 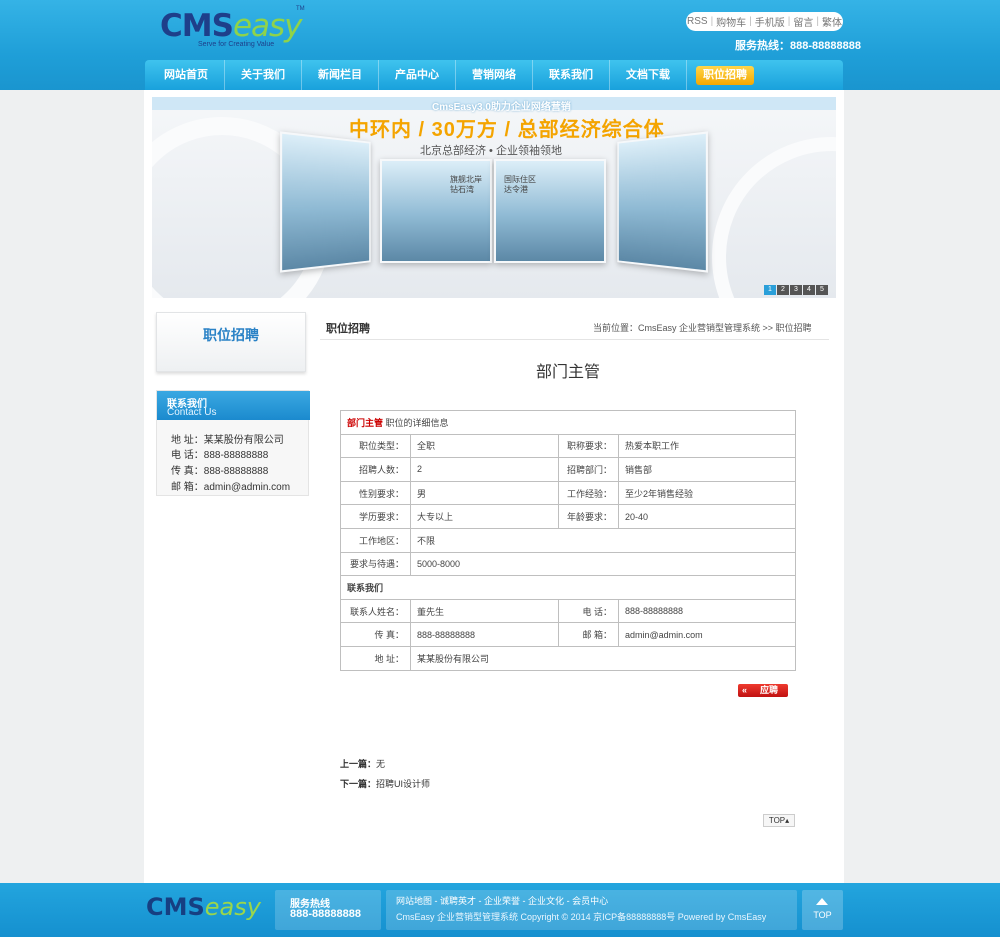 I want to click on table-row: 职位类型： 全职 职称要求： 热爱本职工作, so click(x=568, y=446).